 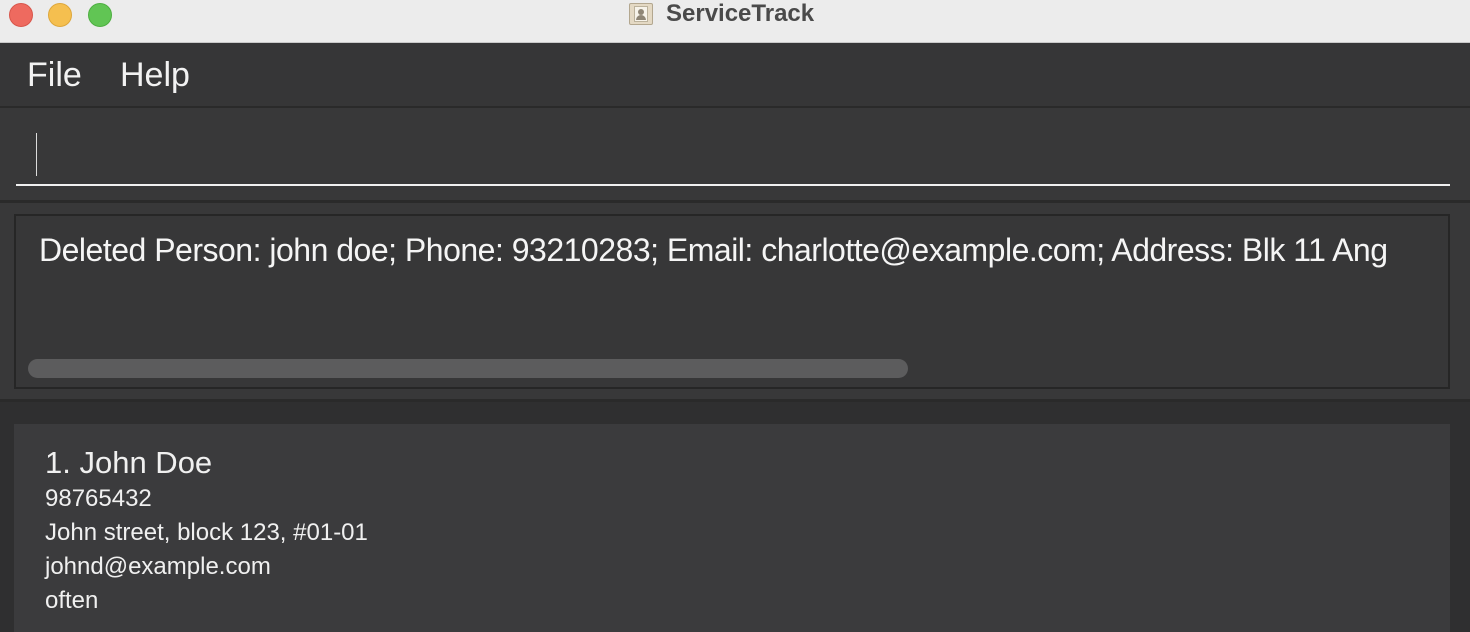 What do you see at coordinates (60, 15) in the screenshot?
I see `minimize-window-button` at bounding box center [60, 15].